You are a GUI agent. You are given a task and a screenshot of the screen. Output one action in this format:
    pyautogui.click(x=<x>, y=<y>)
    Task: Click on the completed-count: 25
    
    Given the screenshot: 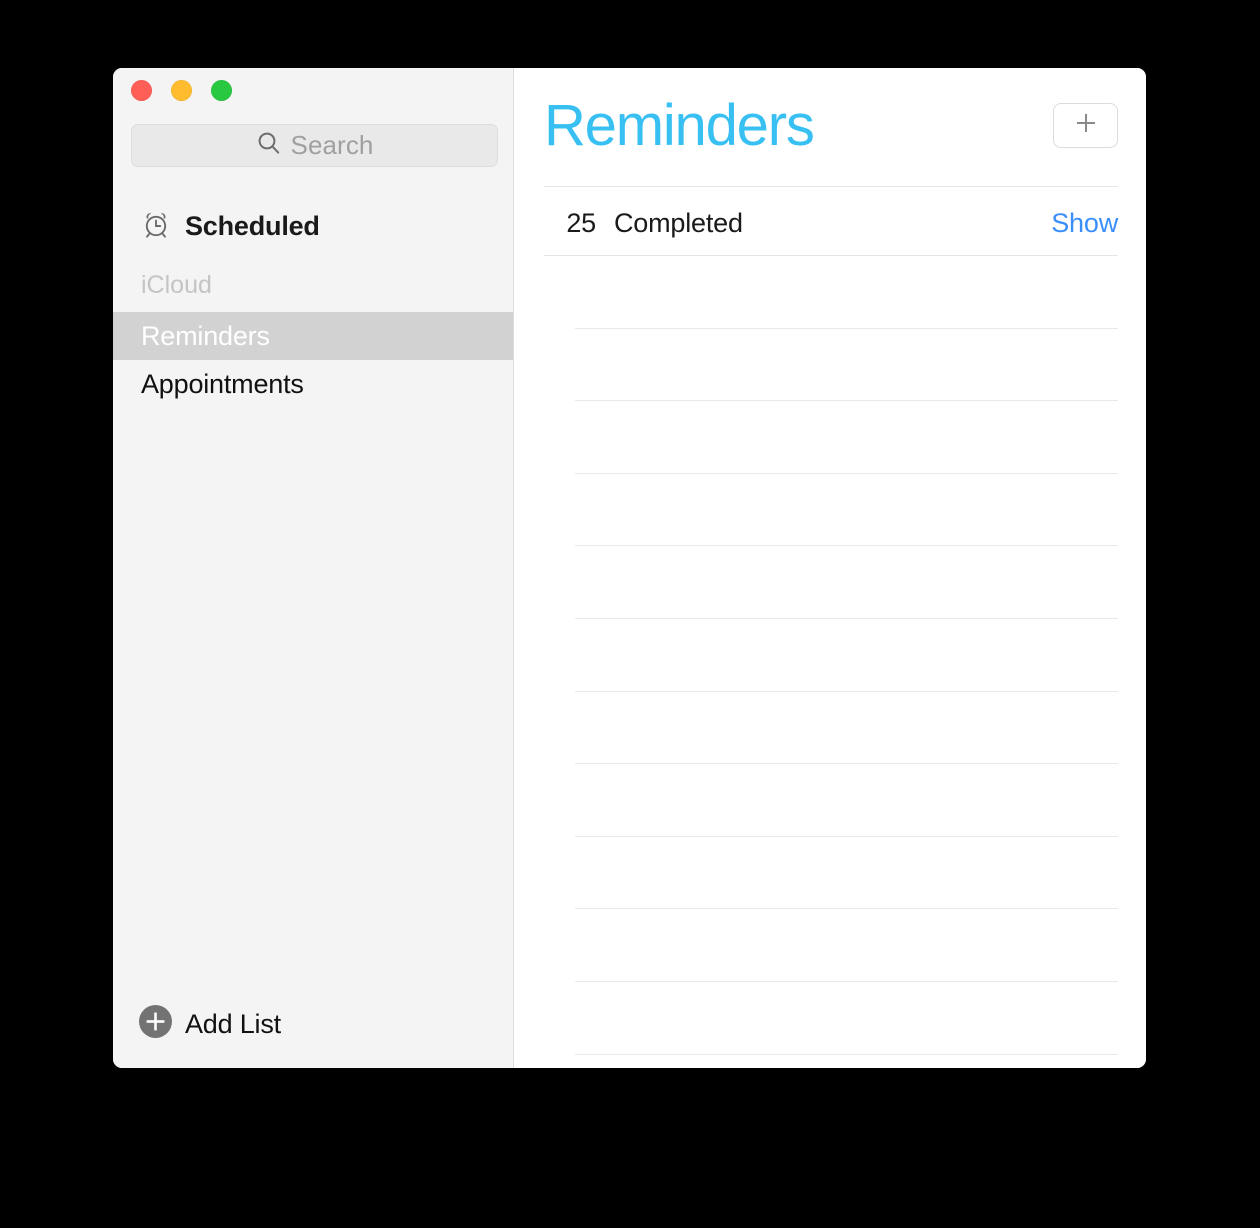 What is the action you would take?
    pyautogui.click(x=581, y=223)
    